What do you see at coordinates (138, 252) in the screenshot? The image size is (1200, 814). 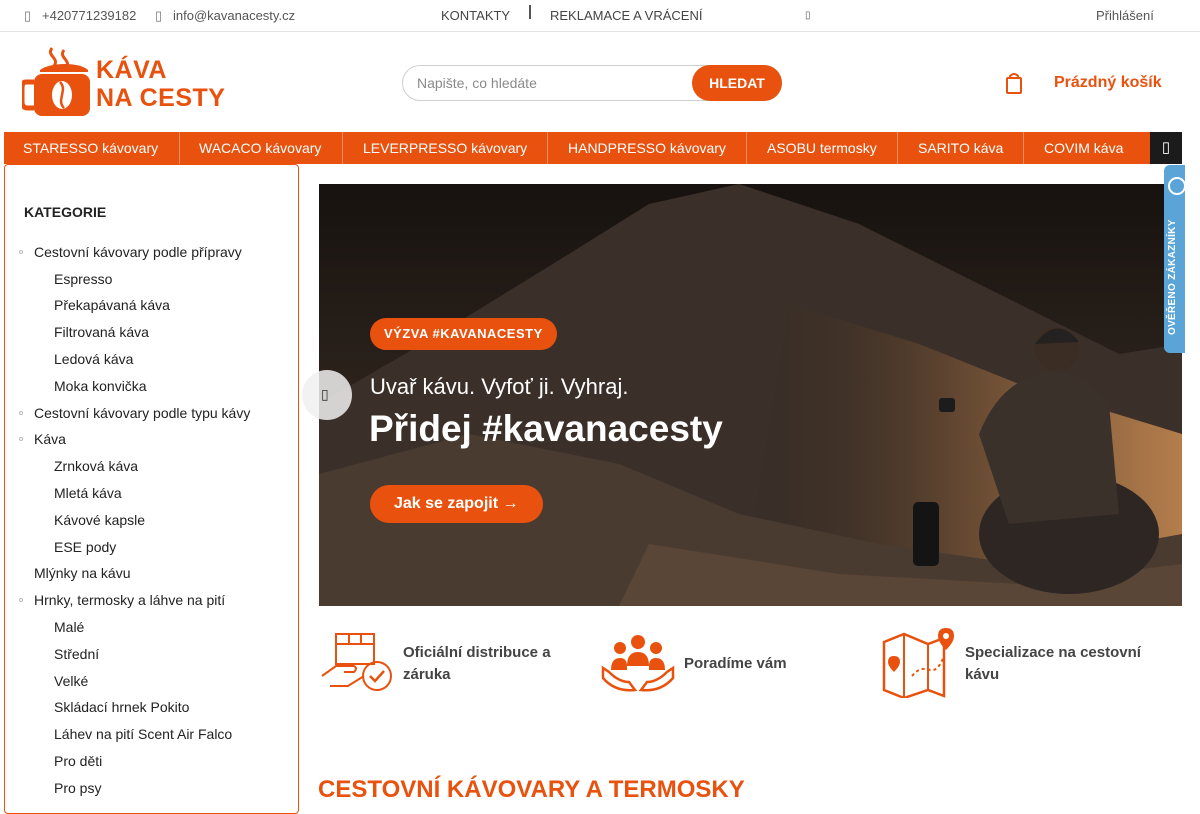 I see `sidebar-item-travel-by-prep: Cestovní kávovary podle přípravy` at bounding box center [138, 252].